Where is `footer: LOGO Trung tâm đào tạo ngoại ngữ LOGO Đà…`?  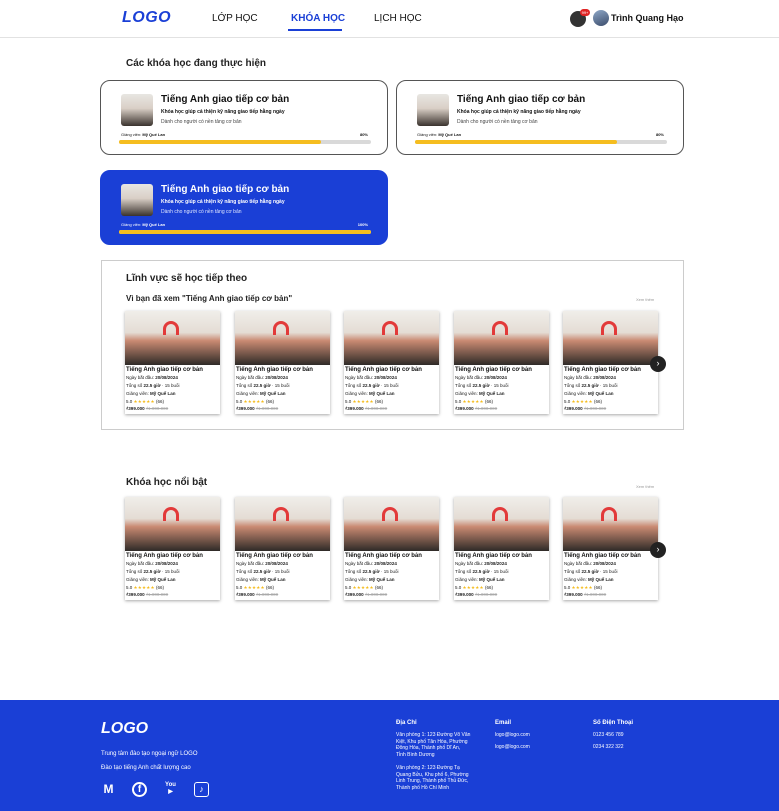
footer: LOGO Trung tâm đào tạo ngoại ngữ LOGO Đà… is located at coordinates (389, 755).